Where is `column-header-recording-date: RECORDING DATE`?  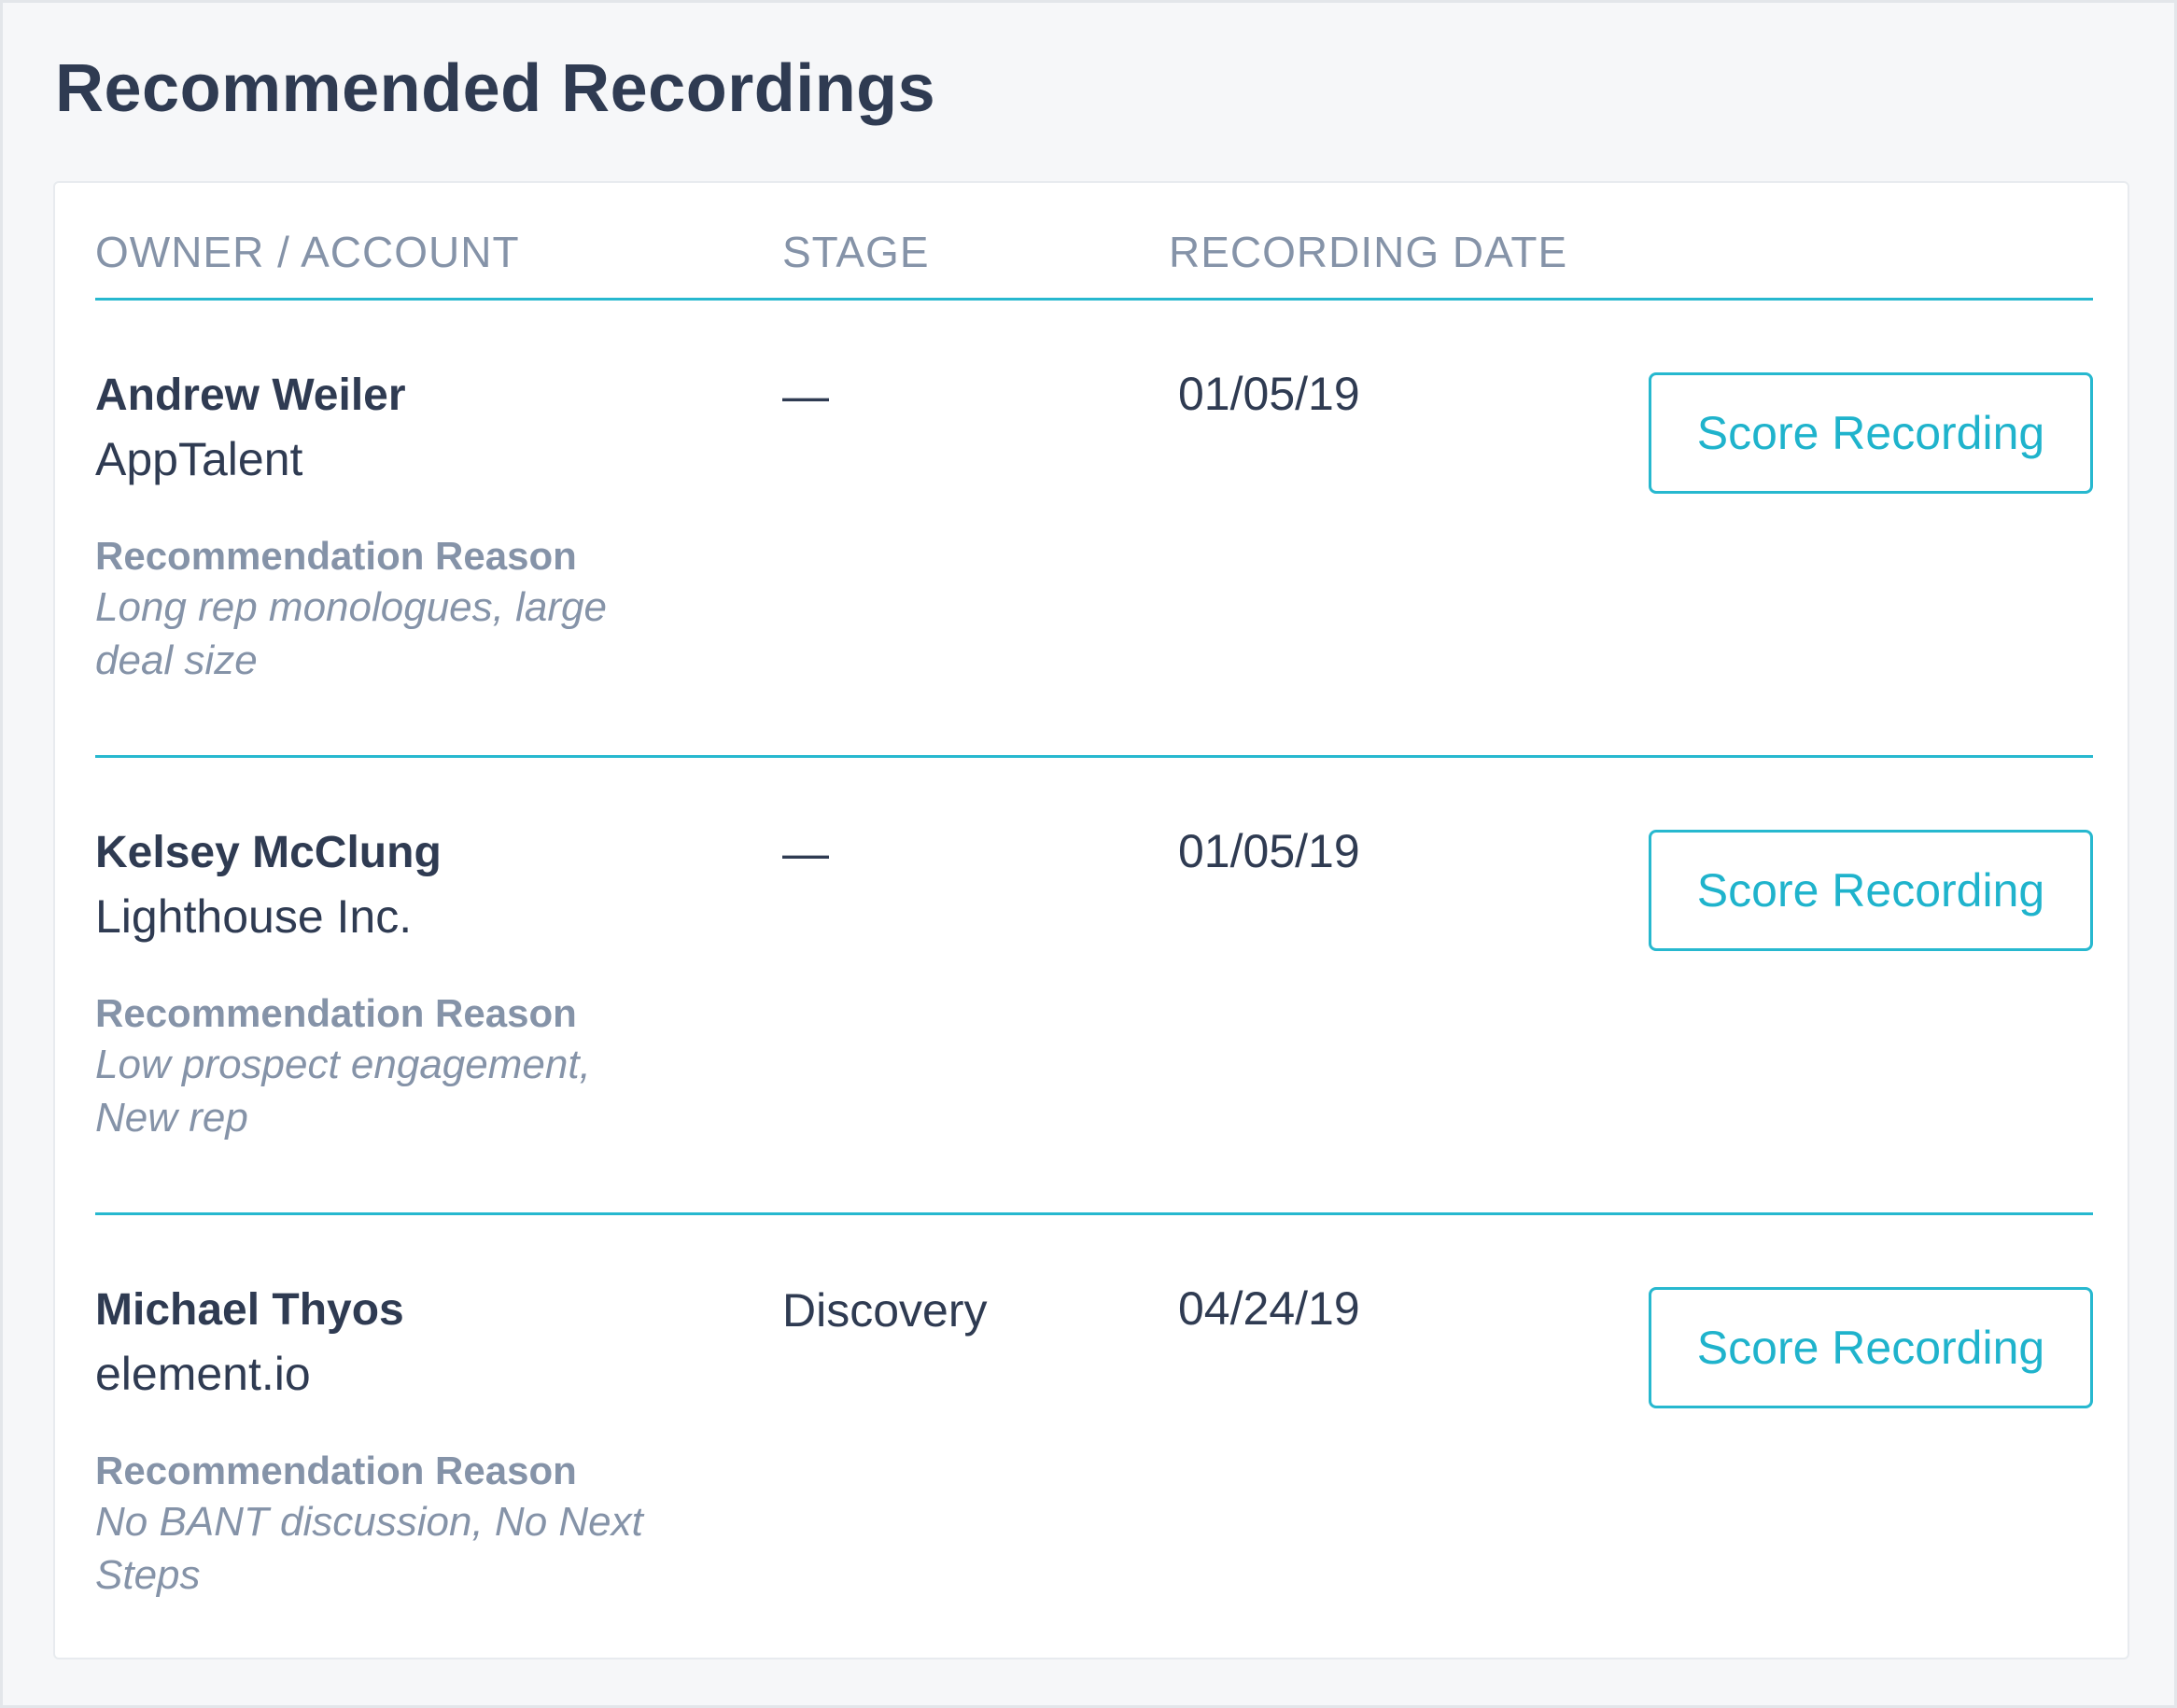
column-header-recording-date: RECORDING DATE is located at coordinates (1368, 252).